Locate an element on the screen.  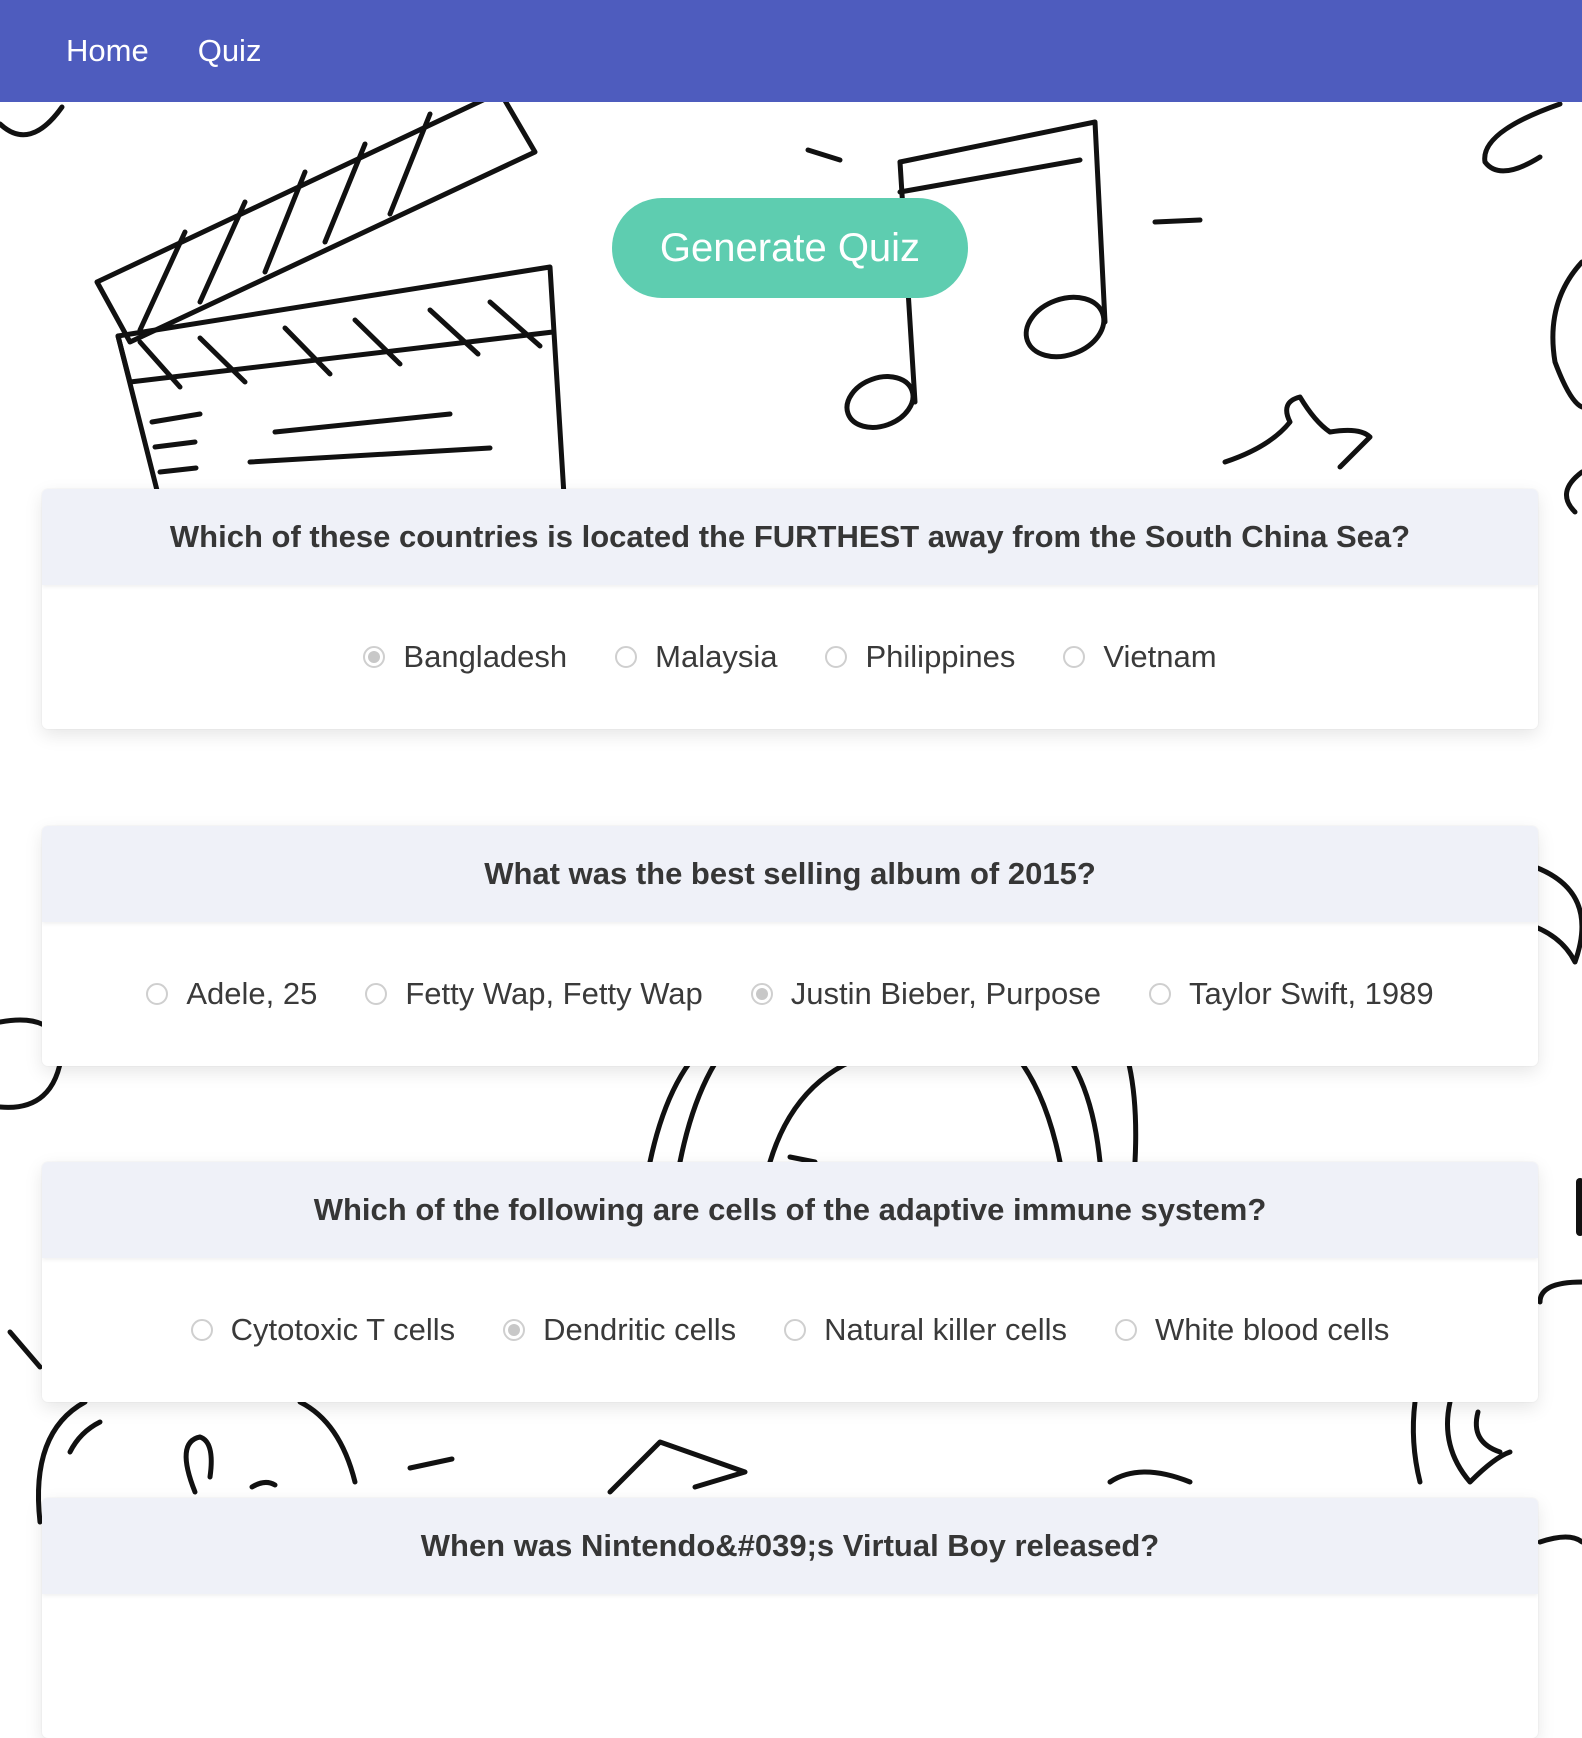
answer-label: White blood cells is located at coordinates (1272, 1329).